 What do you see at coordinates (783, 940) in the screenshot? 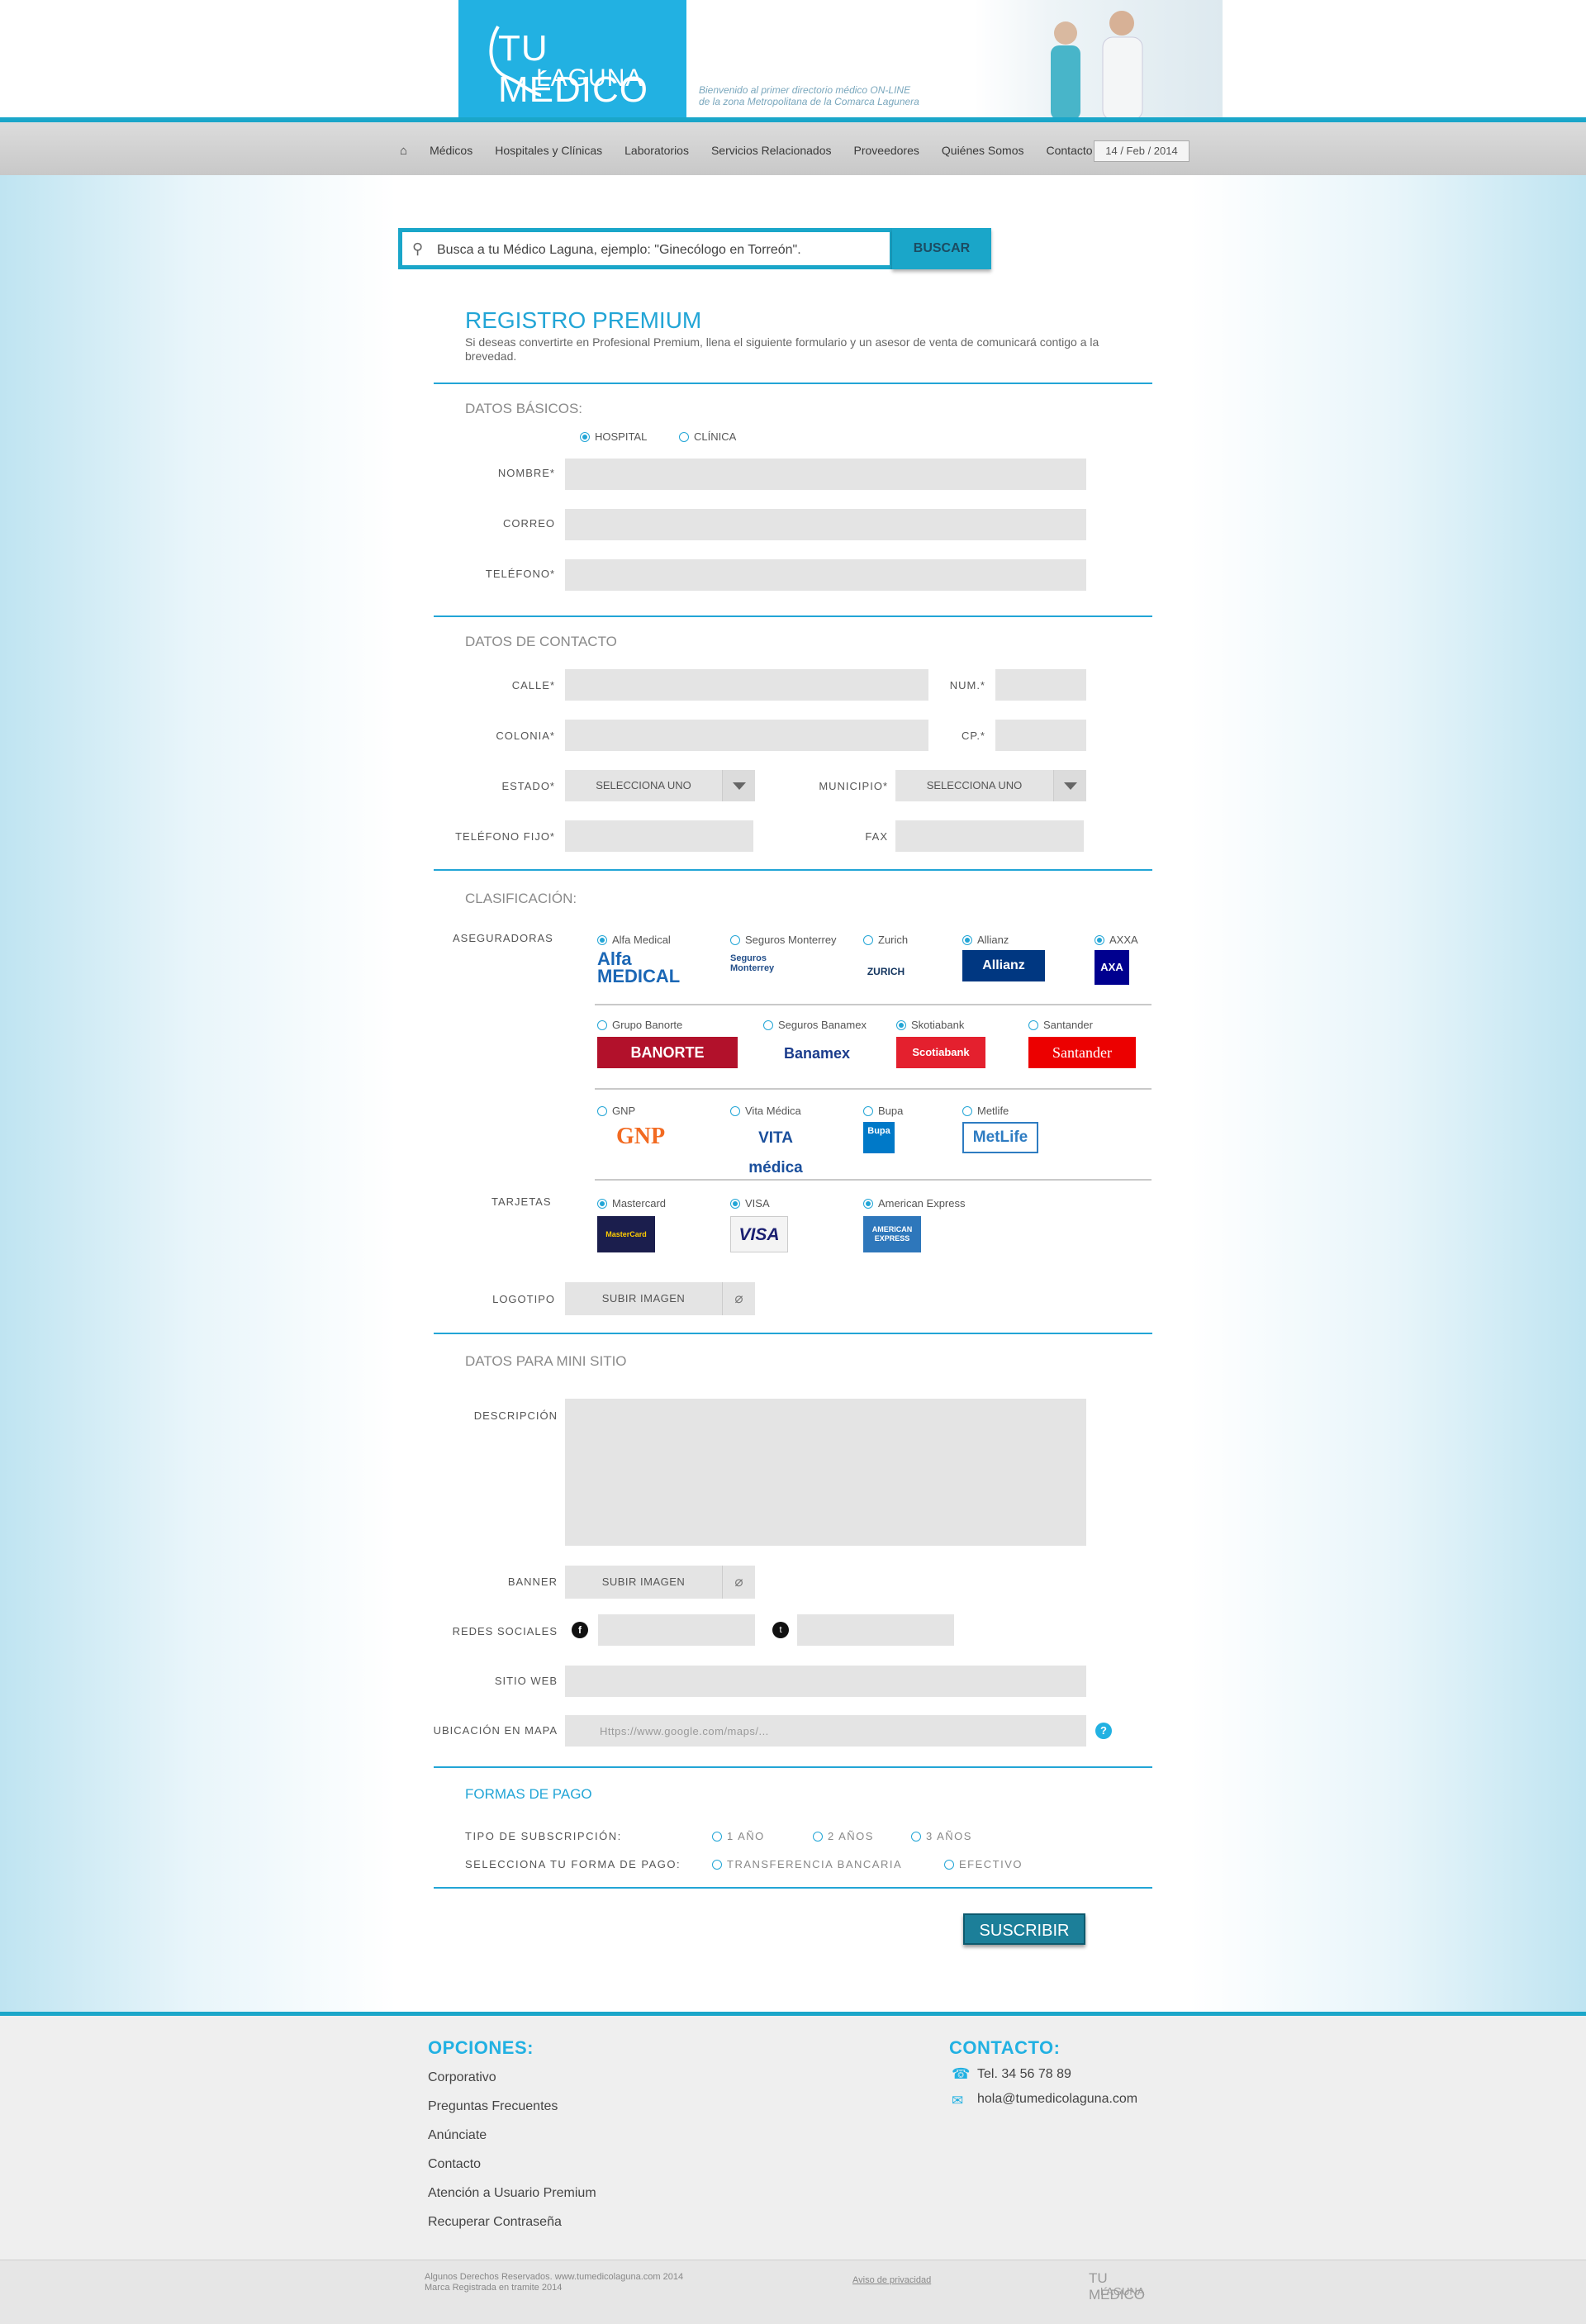
I see `insurer-monterrey-radio: Seguros Monterrey` at bounding box center [783, 940].